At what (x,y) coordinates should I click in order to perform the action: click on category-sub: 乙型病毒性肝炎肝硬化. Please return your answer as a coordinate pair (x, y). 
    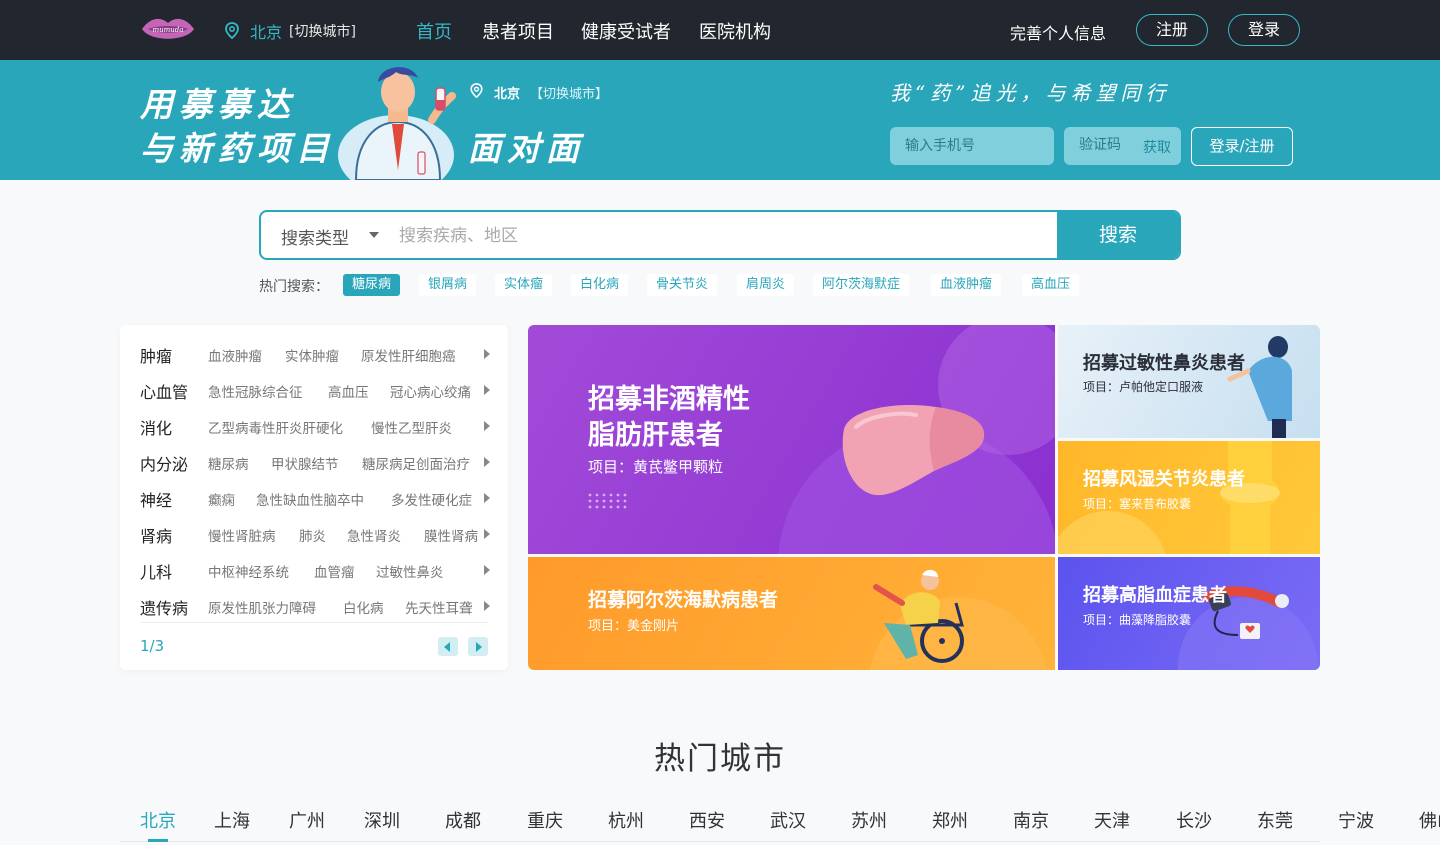
    Looking at the image, I should click on (275, 427).